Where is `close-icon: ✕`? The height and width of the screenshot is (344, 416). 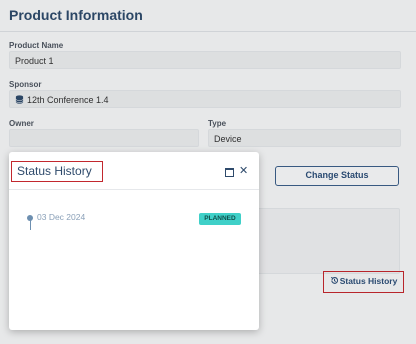
close-icon: ✕ is located at coordinates (243, 170).